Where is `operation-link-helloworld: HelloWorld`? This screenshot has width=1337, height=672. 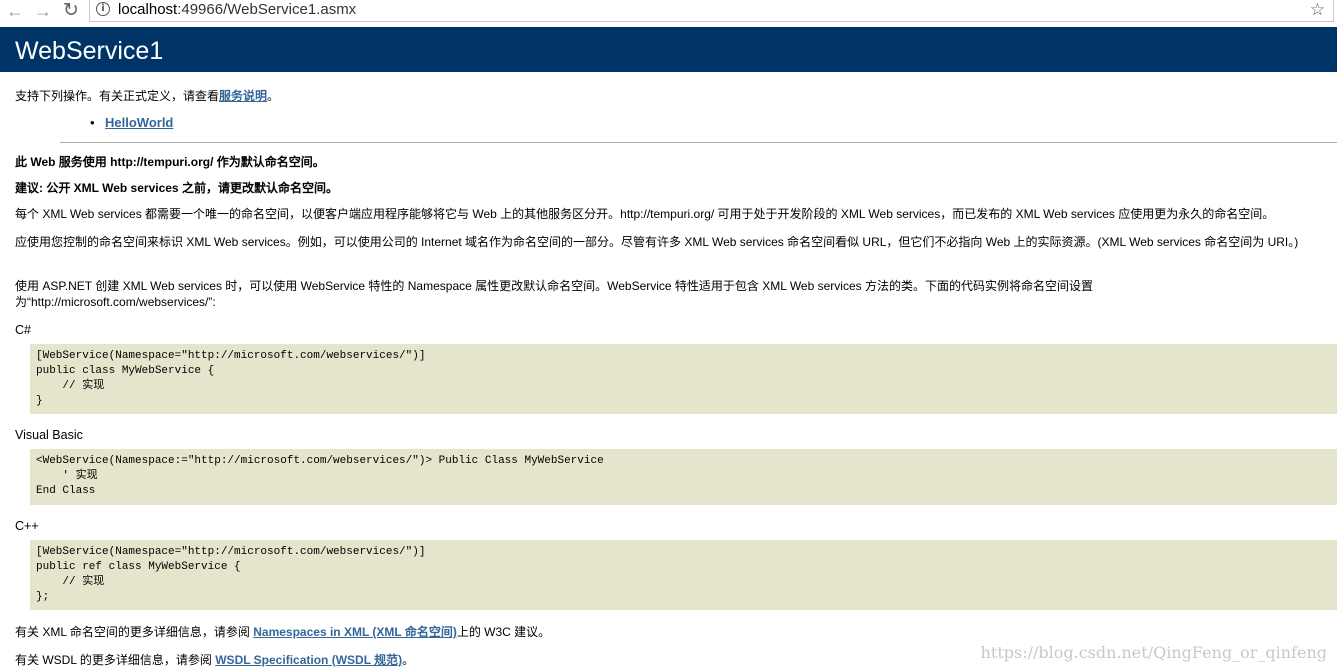
operation-link-helloworld: HelloWorld is located at coordinates (139, 122).